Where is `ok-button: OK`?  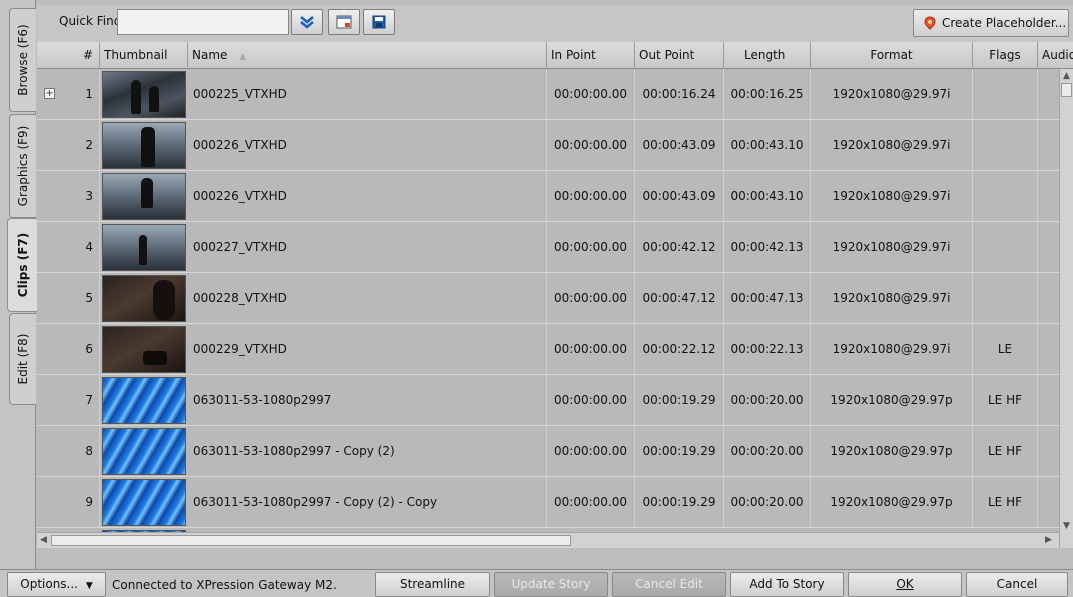 ok-button: OK is located at coordinates (905, 584).